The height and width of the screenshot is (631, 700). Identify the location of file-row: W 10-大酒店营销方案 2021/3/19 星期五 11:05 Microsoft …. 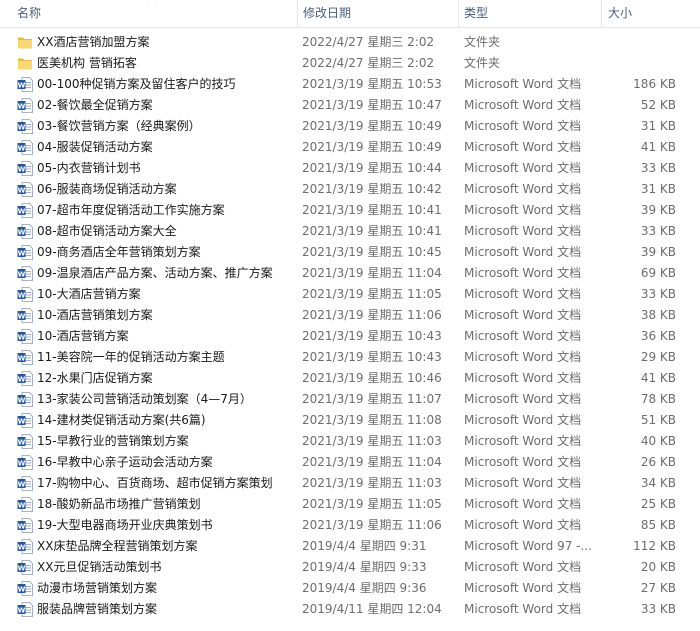
(350, 294).